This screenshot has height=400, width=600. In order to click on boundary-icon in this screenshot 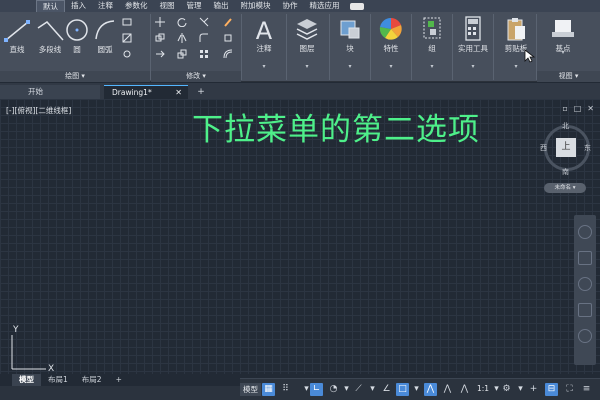, I will do `click(127, 54)`.